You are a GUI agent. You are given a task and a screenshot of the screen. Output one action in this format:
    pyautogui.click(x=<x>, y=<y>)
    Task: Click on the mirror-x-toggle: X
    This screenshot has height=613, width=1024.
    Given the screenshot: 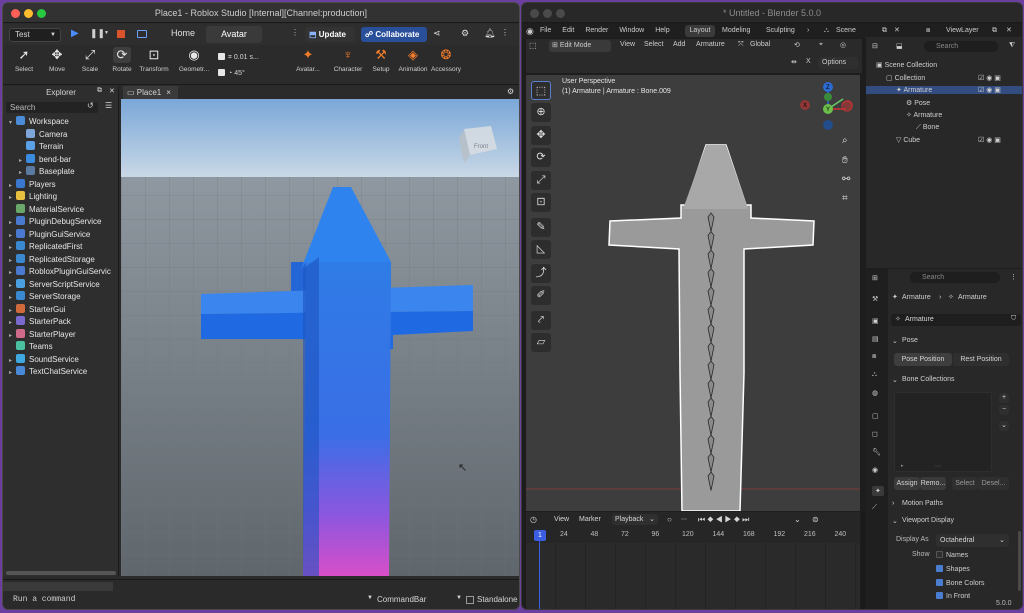 What is the action you would take?
    pyautogui.click(x=808, y=61)
    